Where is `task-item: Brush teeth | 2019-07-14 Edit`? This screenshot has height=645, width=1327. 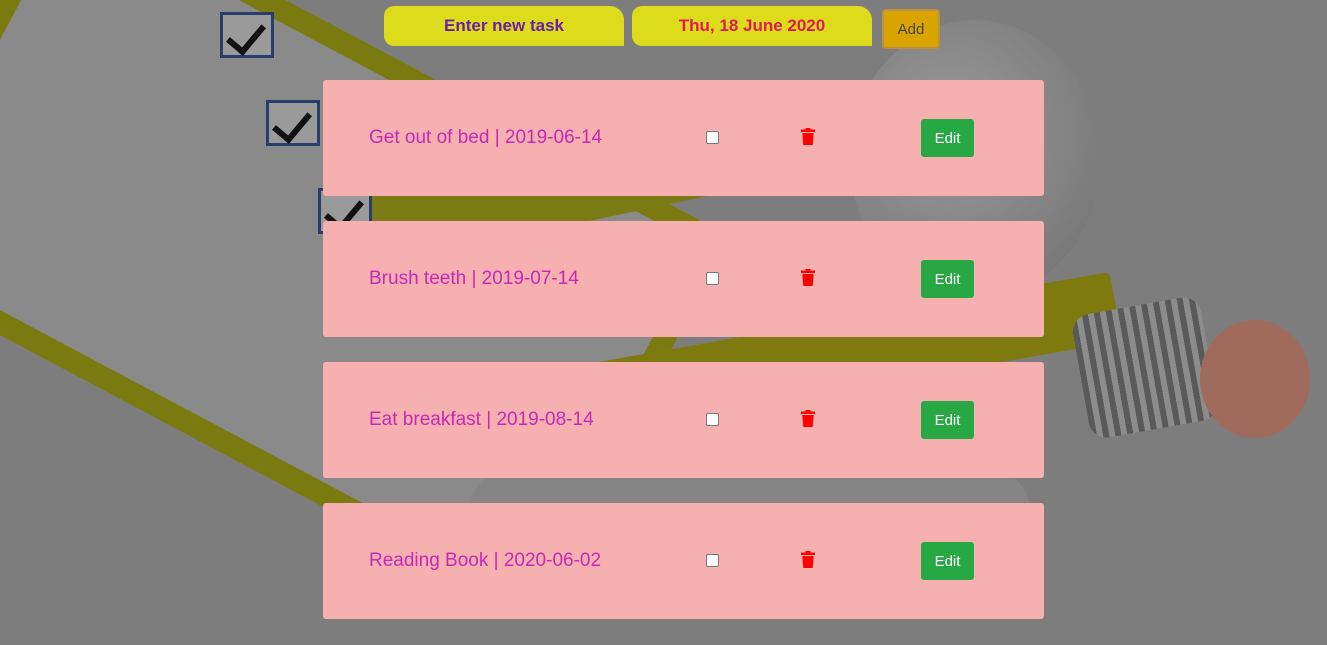
task-item: Brush teeth | 2019-07-14 Edit is located at coordinates (683, 279).